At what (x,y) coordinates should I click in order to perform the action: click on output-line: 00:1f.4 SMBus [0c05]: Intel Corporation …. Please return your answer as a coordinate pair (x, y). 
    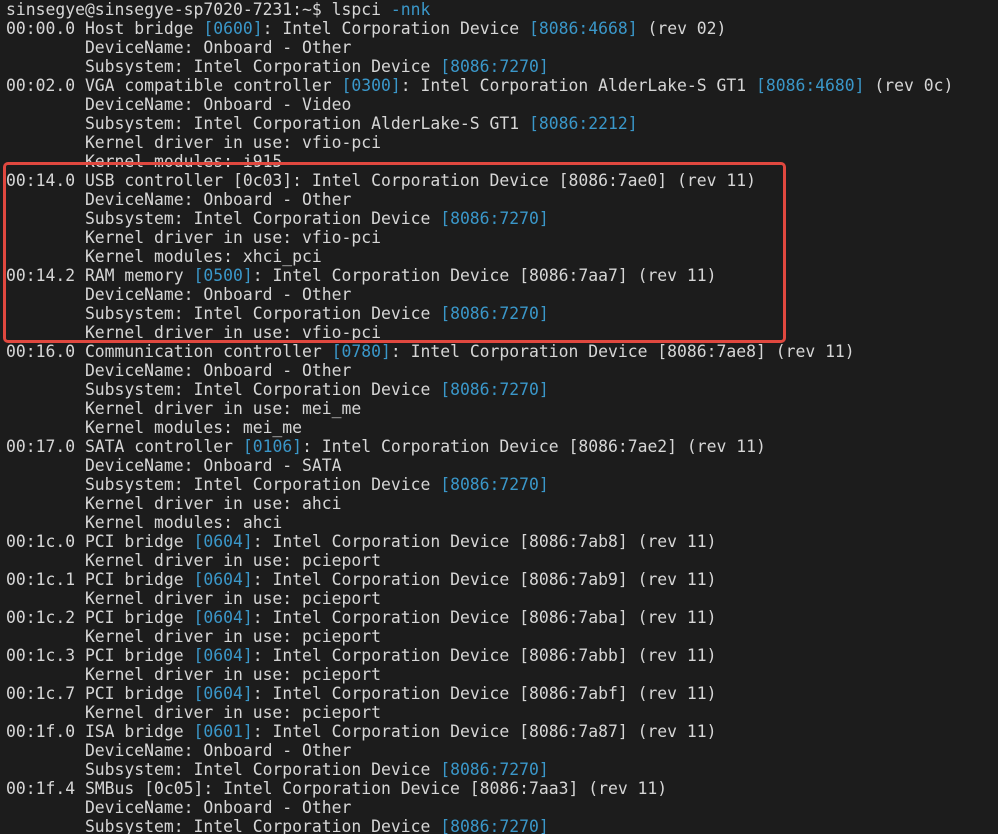
    Looking at the image, I should click on (479, 788).